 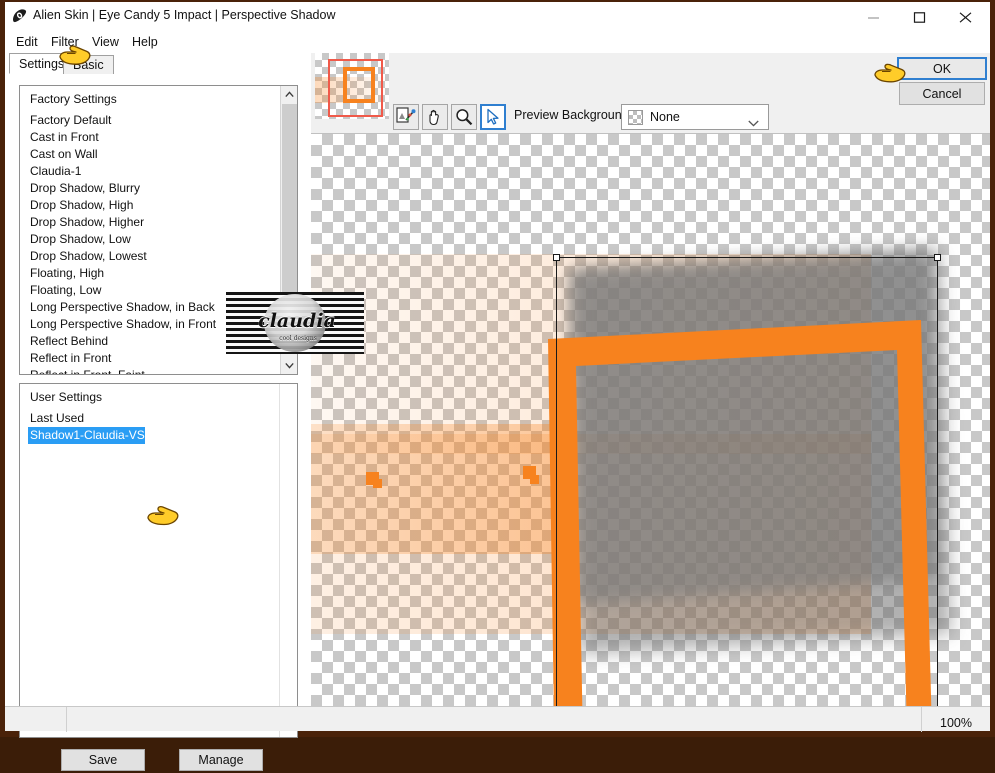 I want to click on hand-tool-button, so click(x=435, y=117).